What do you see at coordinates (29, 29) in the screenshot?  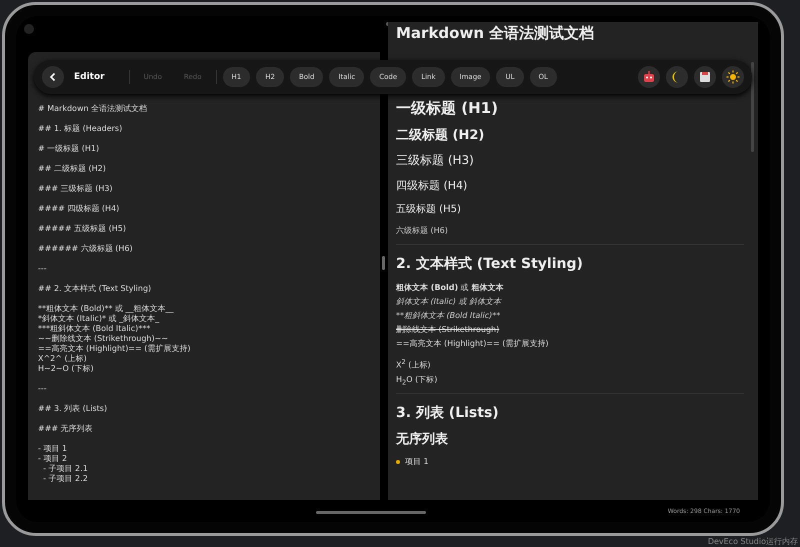 I see `camera-dot` at bounding box center [29, 29].